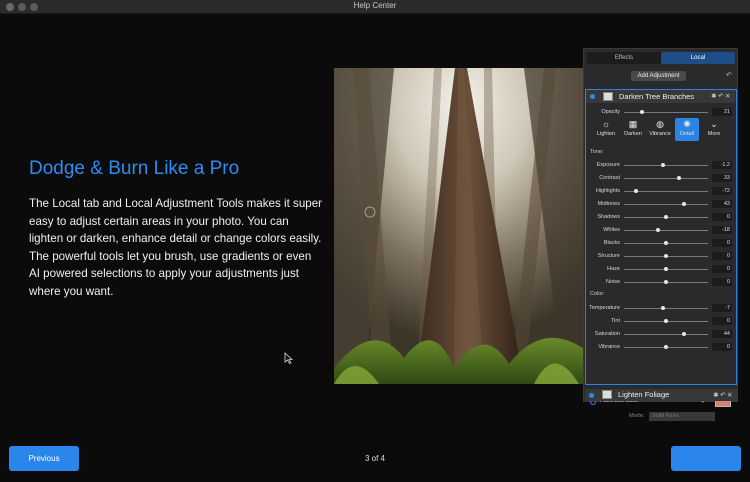 The image size is (750, 482). What do you see at coordinates (606, 129) in the screenshot?
I see `preset-lighten-button: ☼ Lighten` at bounding box center [606, 129].